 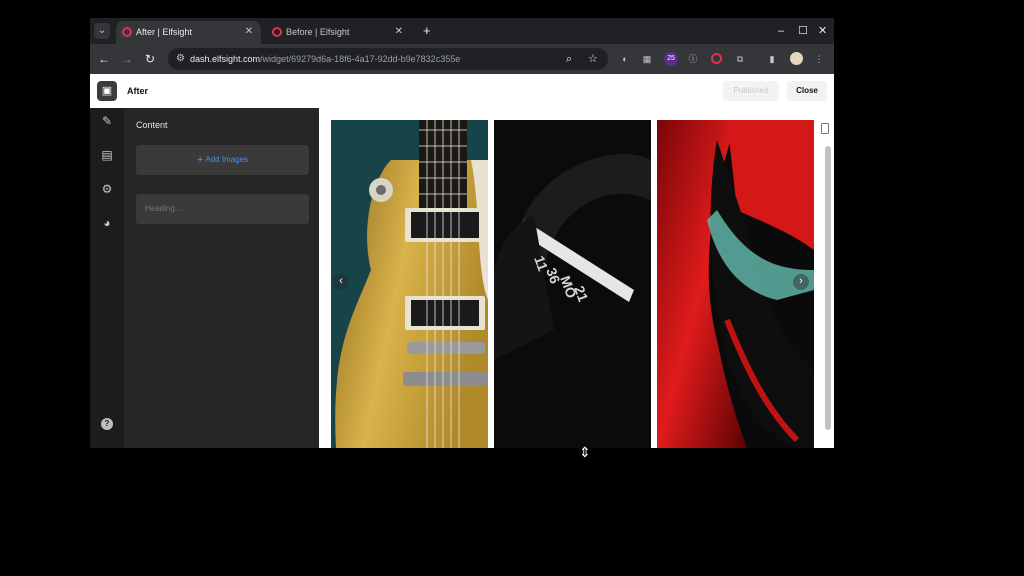 I want to click on widget-logo-icon: ▣, so click(x=107, y=91).